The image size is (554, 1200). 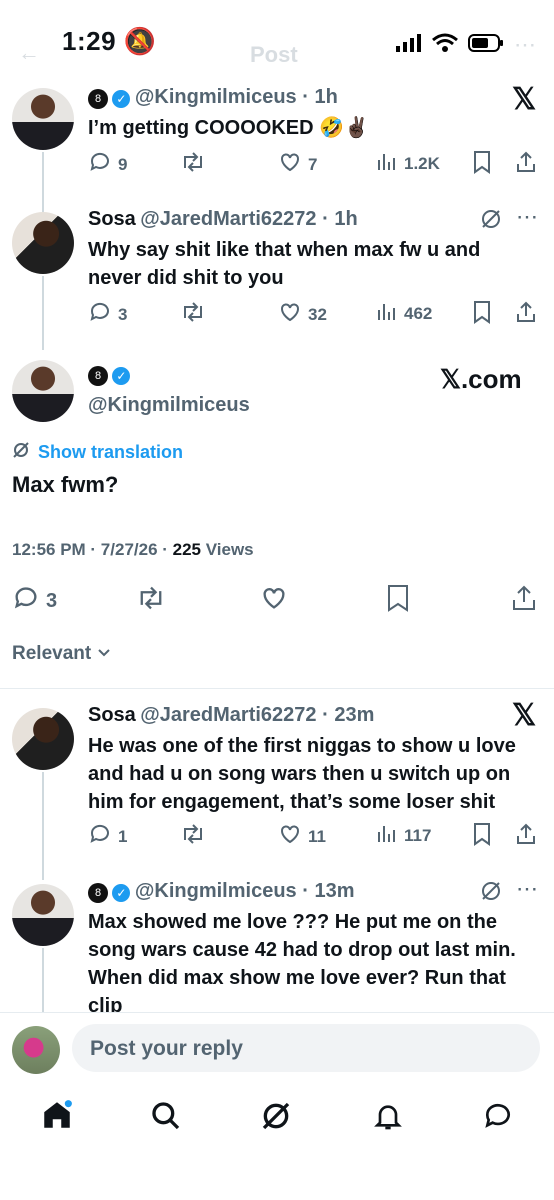 I want to click on signal-icon, so click(x=409, y=45).